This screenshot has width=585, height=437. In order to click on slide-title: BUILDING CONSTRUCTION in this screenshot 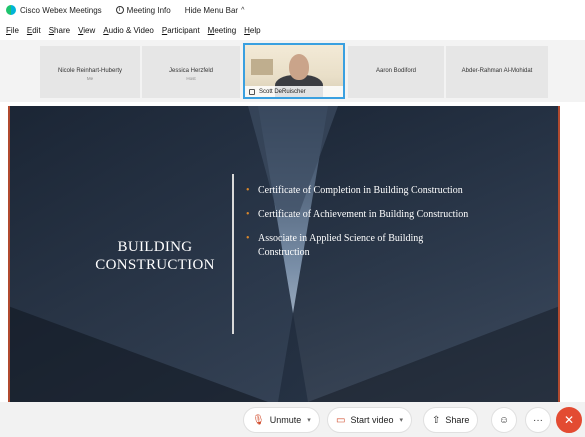, I will do `click(155, 256)`.